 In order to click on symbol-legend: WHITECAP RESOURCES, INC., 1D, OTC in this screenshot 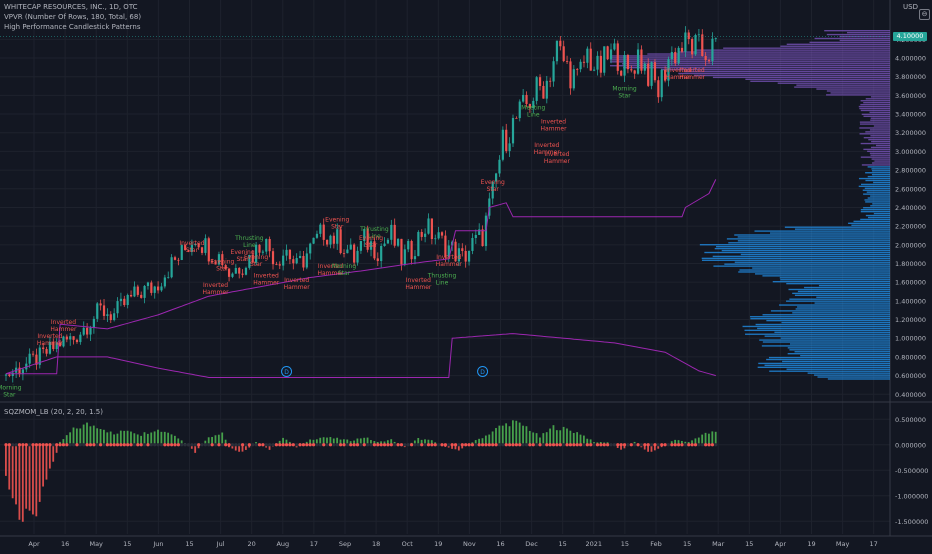, I will do `click(71, 7)`.